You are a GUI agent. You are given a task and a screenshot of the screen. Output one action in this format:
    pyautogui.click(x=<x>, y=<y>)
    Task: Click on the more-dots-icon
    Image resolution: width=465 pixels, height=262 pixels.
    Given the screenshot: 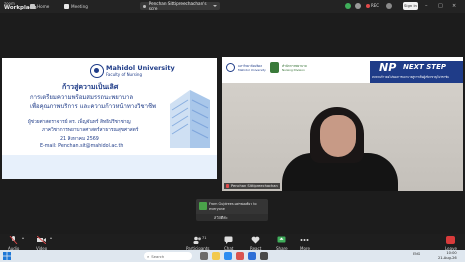 What is the action you would take?
    pyautogui.click(x=304, y=240)
    